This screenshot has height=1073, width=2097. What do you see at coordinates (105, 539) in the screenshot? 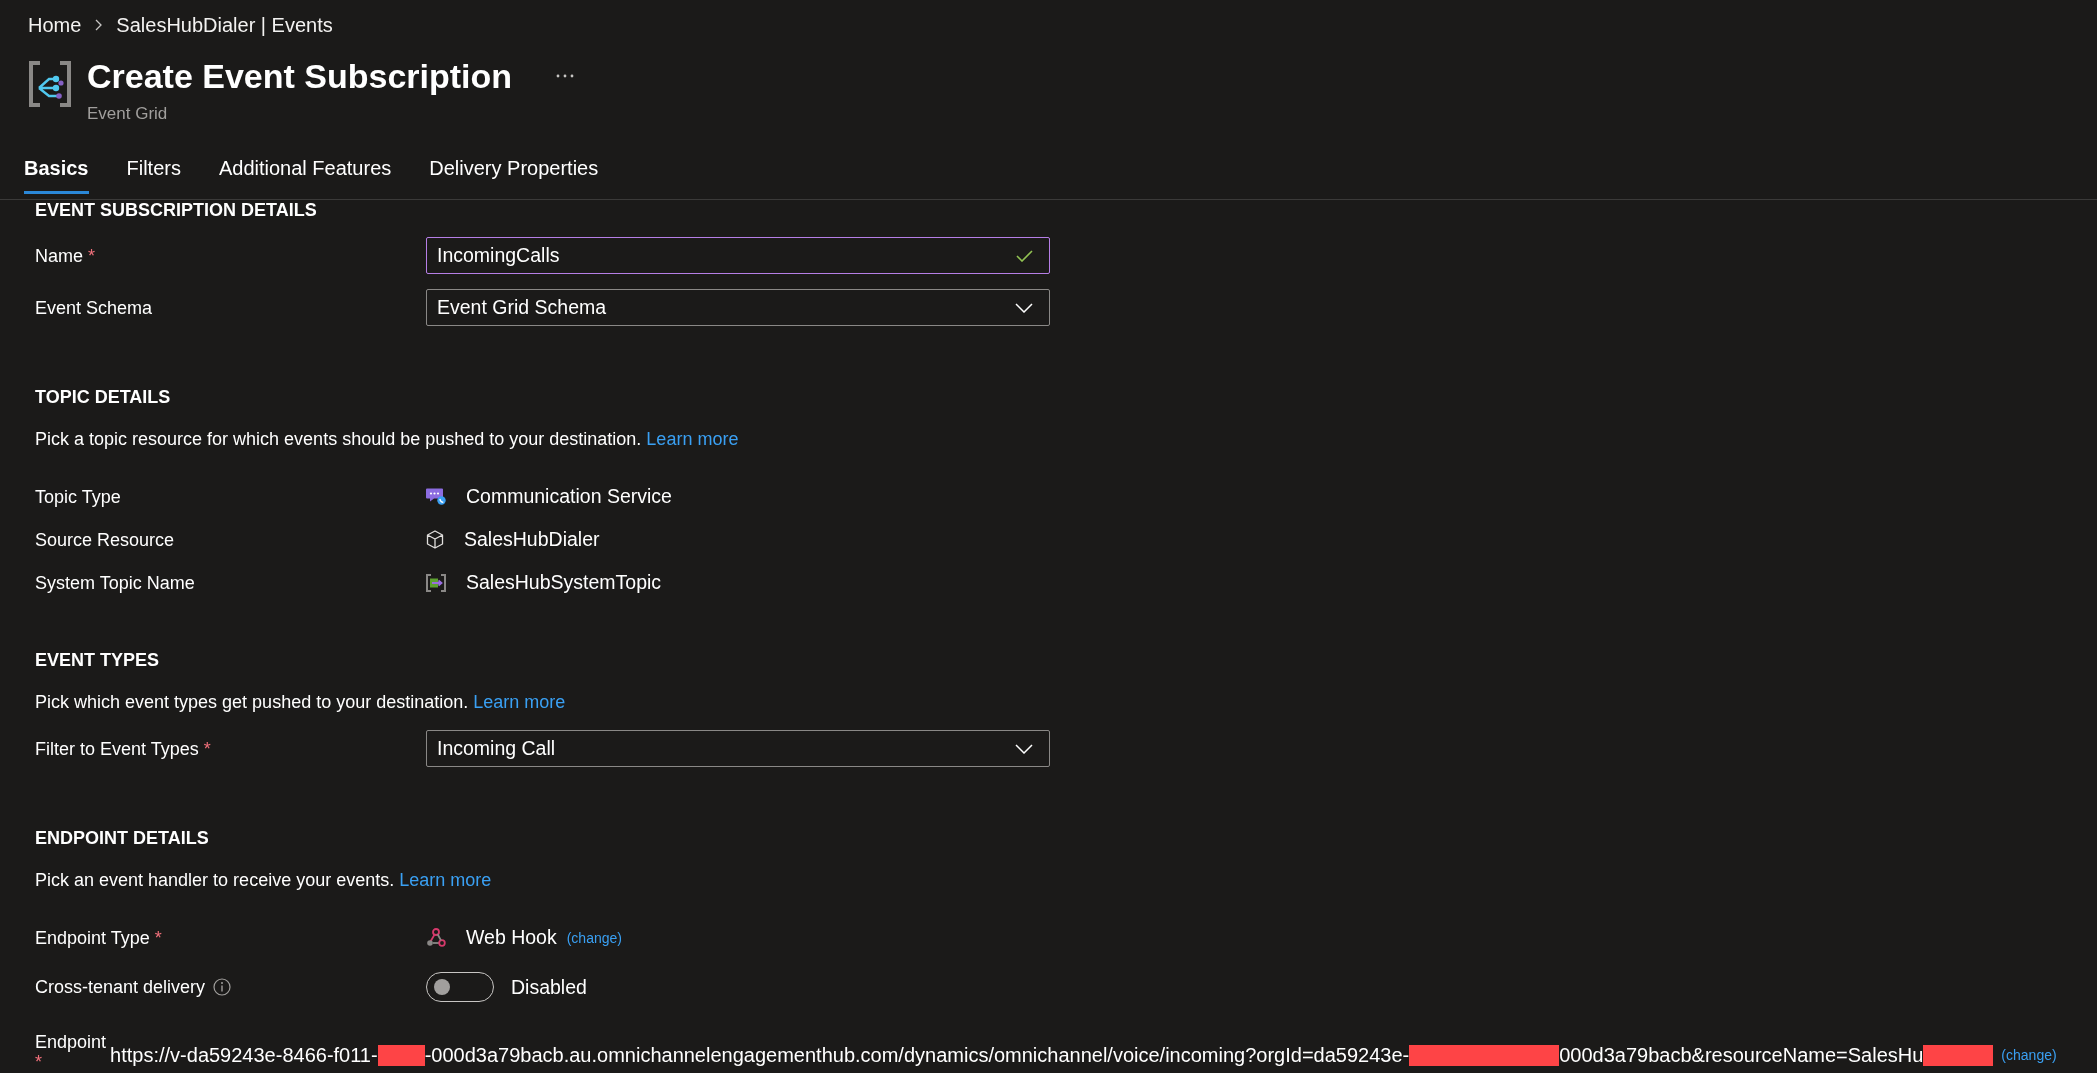
I see `field-label: Source Resource` at bounding box center [105, 539].